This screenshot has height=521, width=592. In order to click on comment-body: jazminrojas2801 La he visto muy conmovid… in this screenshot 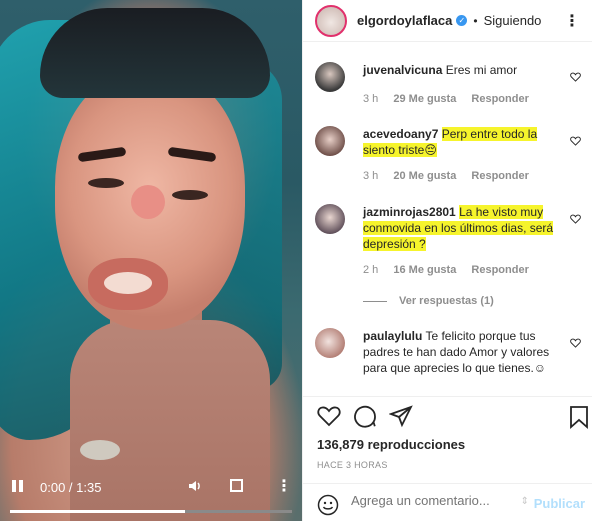, I will do `click(463, 228)`.